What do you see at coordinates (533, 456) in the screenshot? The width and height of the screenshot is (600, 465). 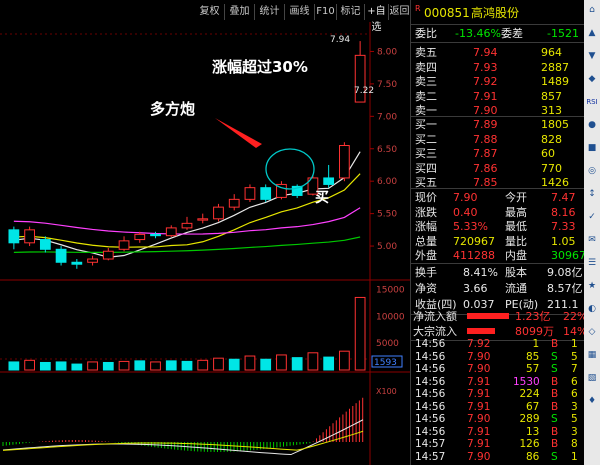 I see `tick-volume: 86` at bounding box center [533, 456].